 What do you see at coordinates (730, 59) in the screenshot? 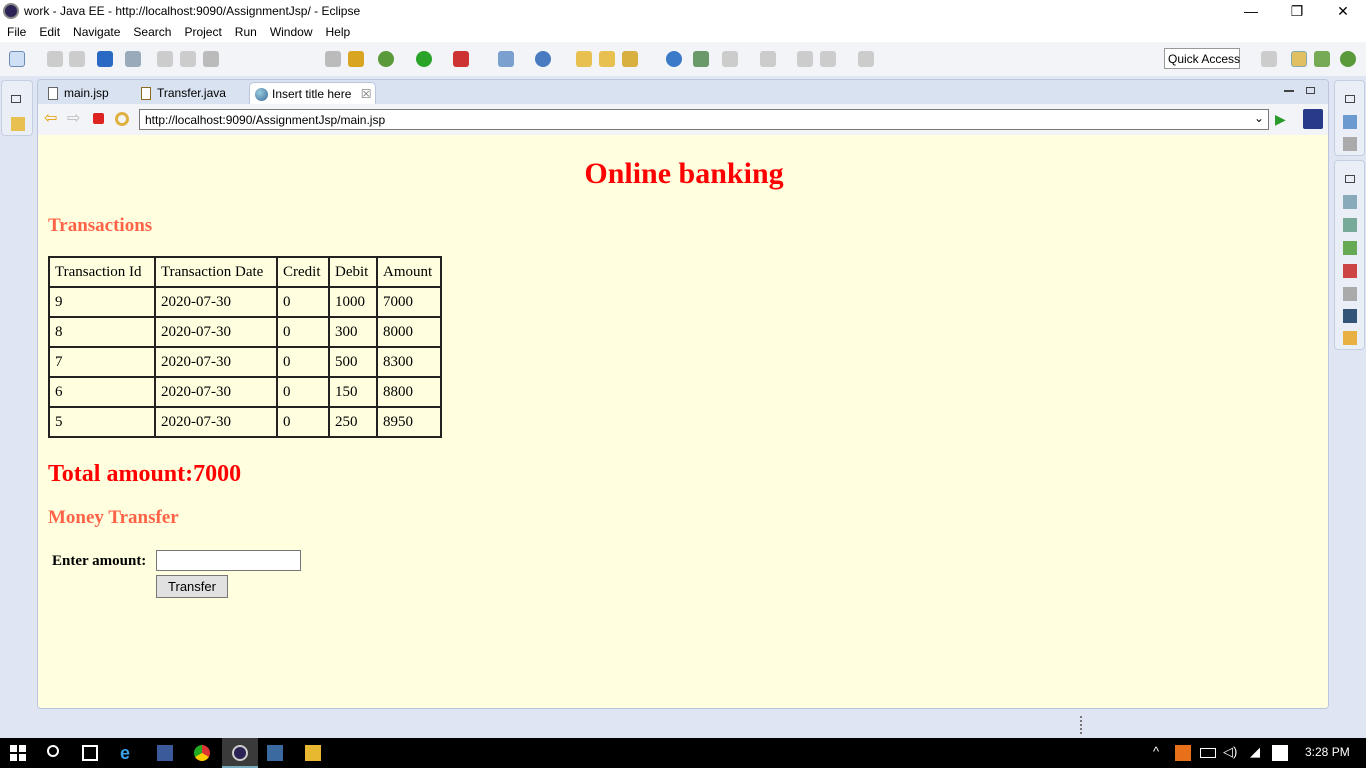
I see `next-annotation-icon` at bounding box center [730, 59].